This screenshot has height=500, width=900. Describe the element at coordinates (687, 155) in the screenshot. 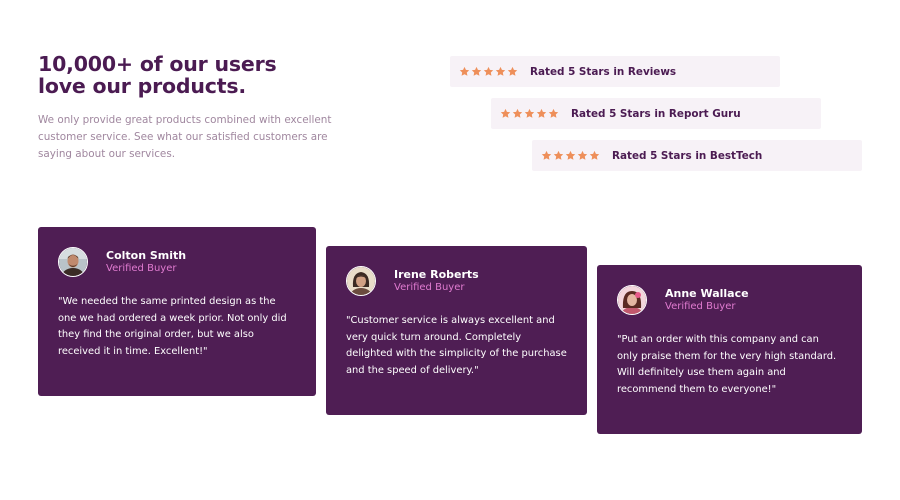

I see `rating-label: Rated 5 Stars in BestTech` at that location.